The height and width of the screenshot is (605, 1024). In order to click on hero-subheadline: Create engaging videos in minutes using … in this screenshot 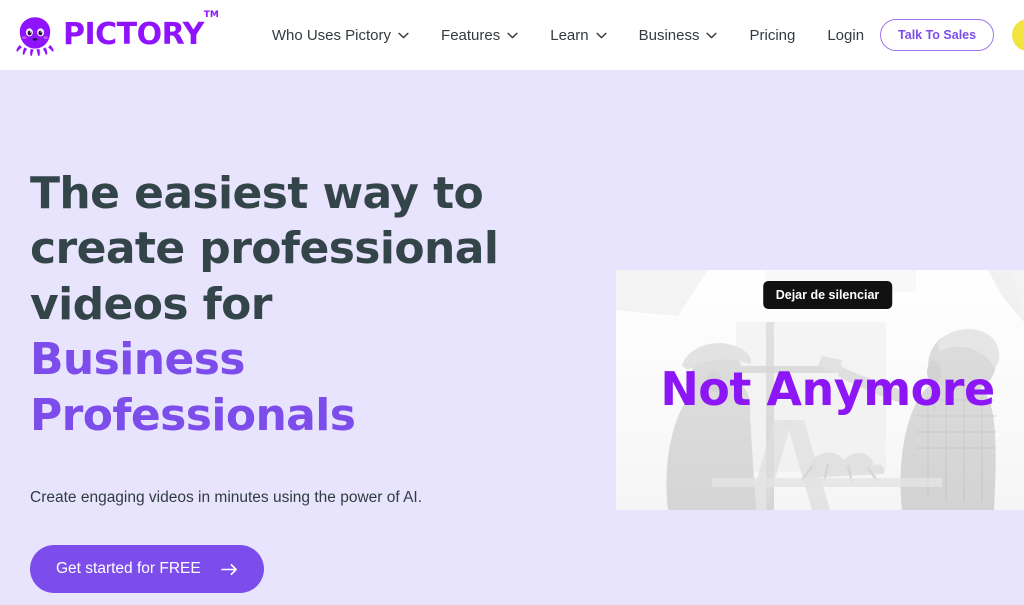, I will do `click(226, 498)`.